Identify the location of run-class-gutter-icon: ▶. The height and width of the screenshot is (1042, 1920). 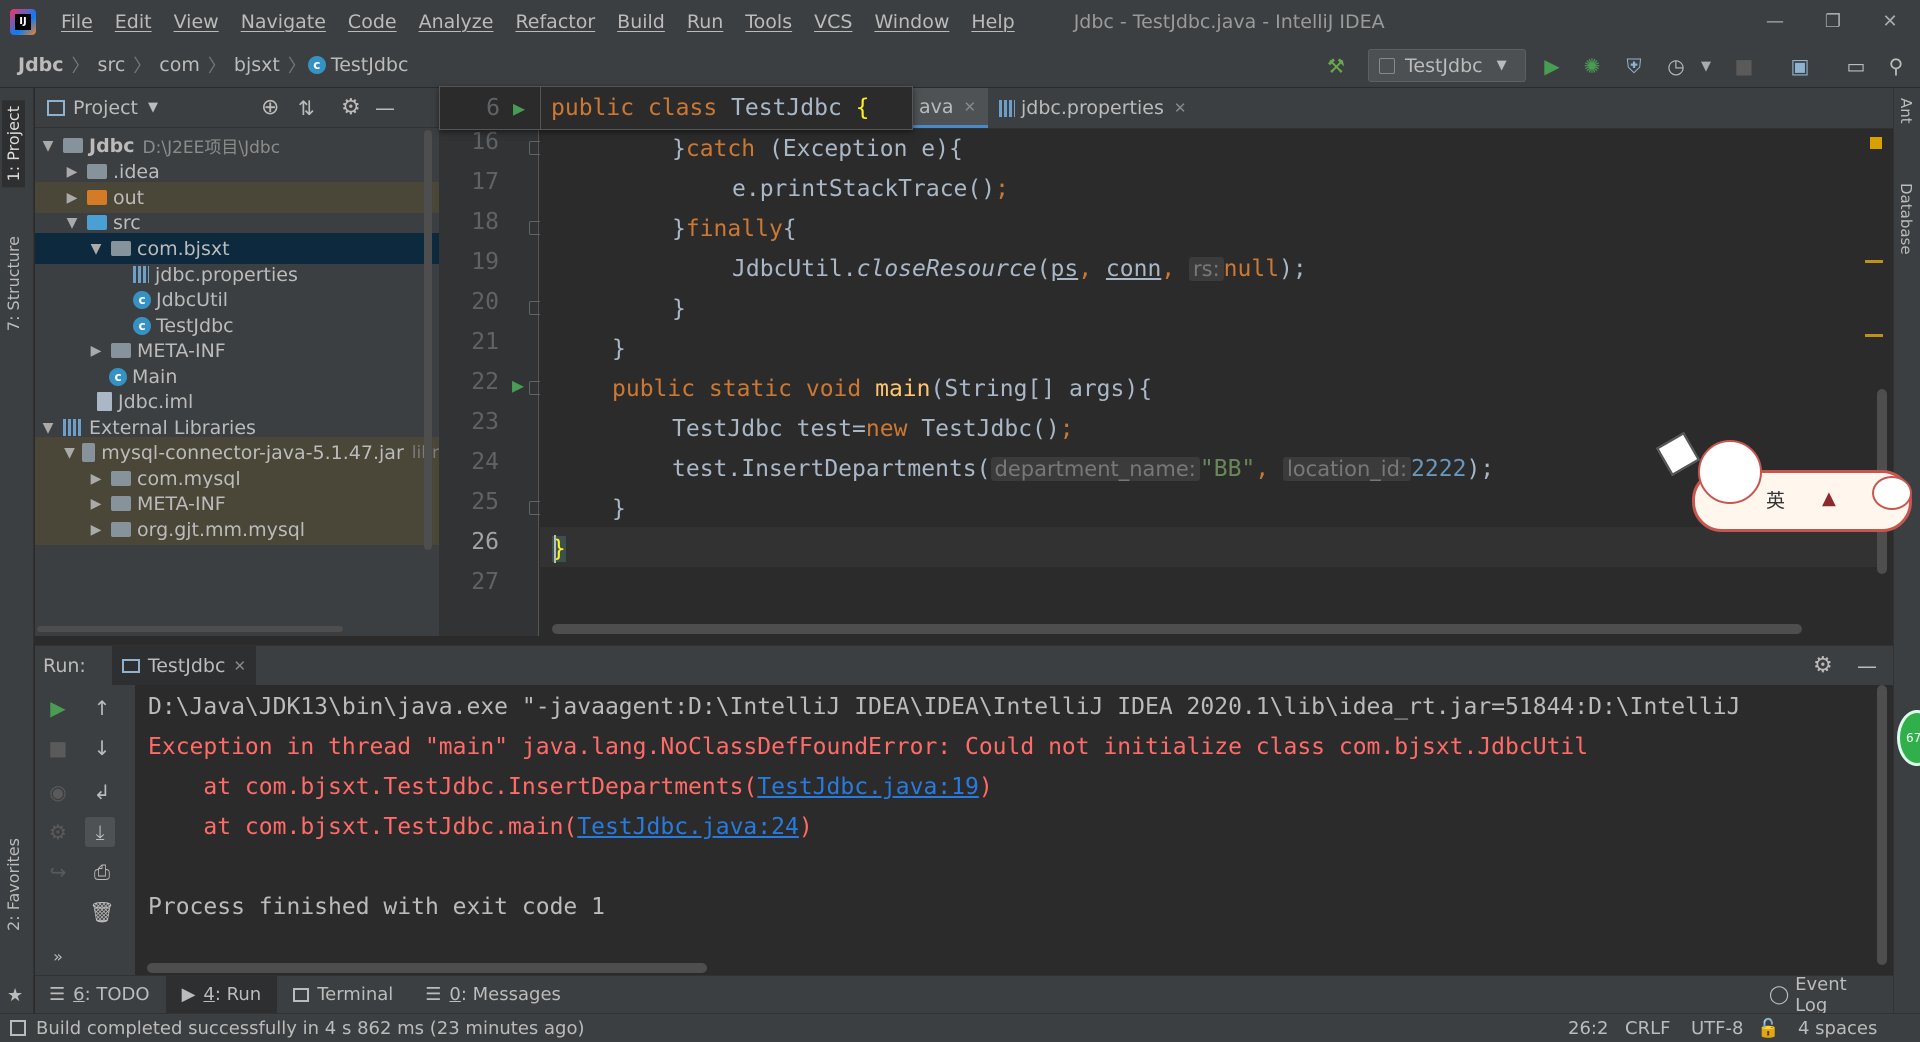
(519, 108).